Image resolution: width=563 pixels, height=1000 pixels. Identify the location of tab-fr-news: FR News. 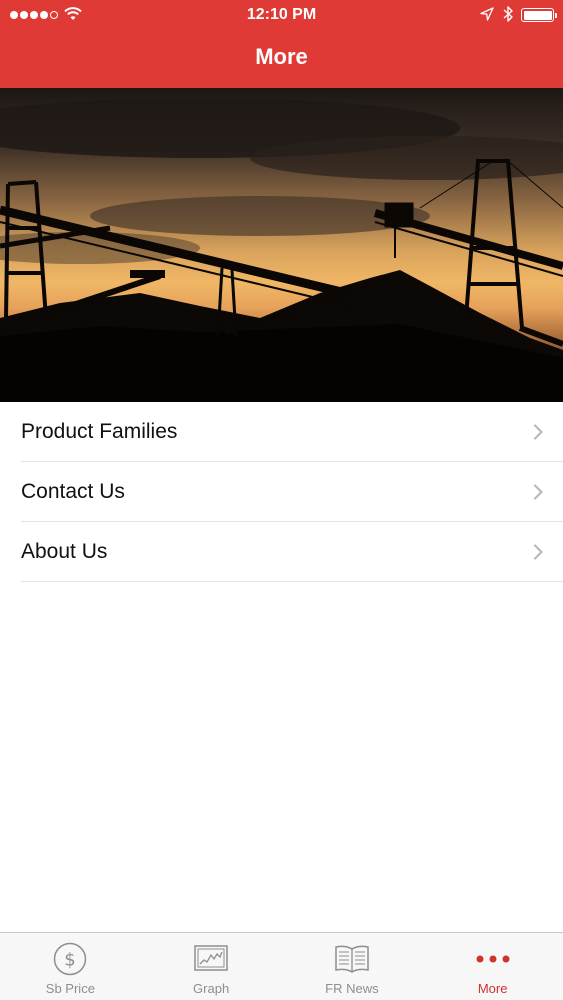
(352, 966).